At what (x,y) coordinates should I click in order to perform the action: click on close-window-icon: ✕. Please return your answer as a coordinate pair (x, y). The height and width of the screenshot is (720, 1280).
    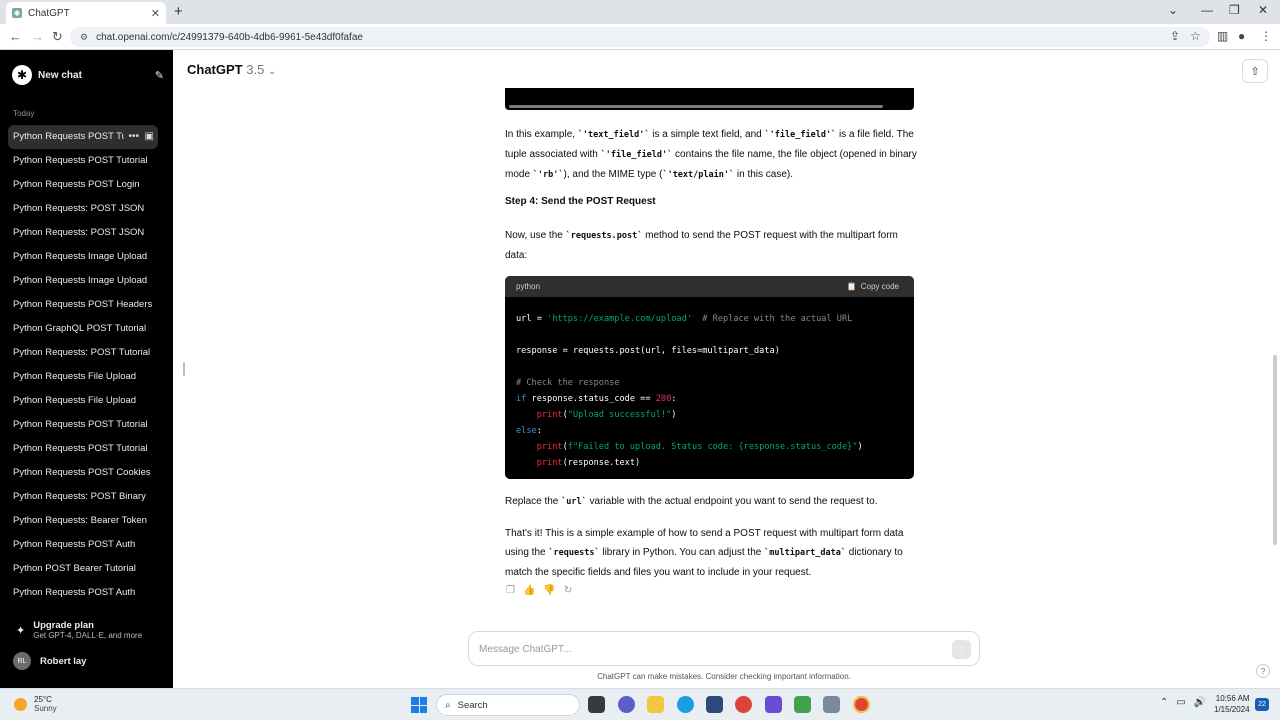
    Looking at the image, I should click on (1263, 10).